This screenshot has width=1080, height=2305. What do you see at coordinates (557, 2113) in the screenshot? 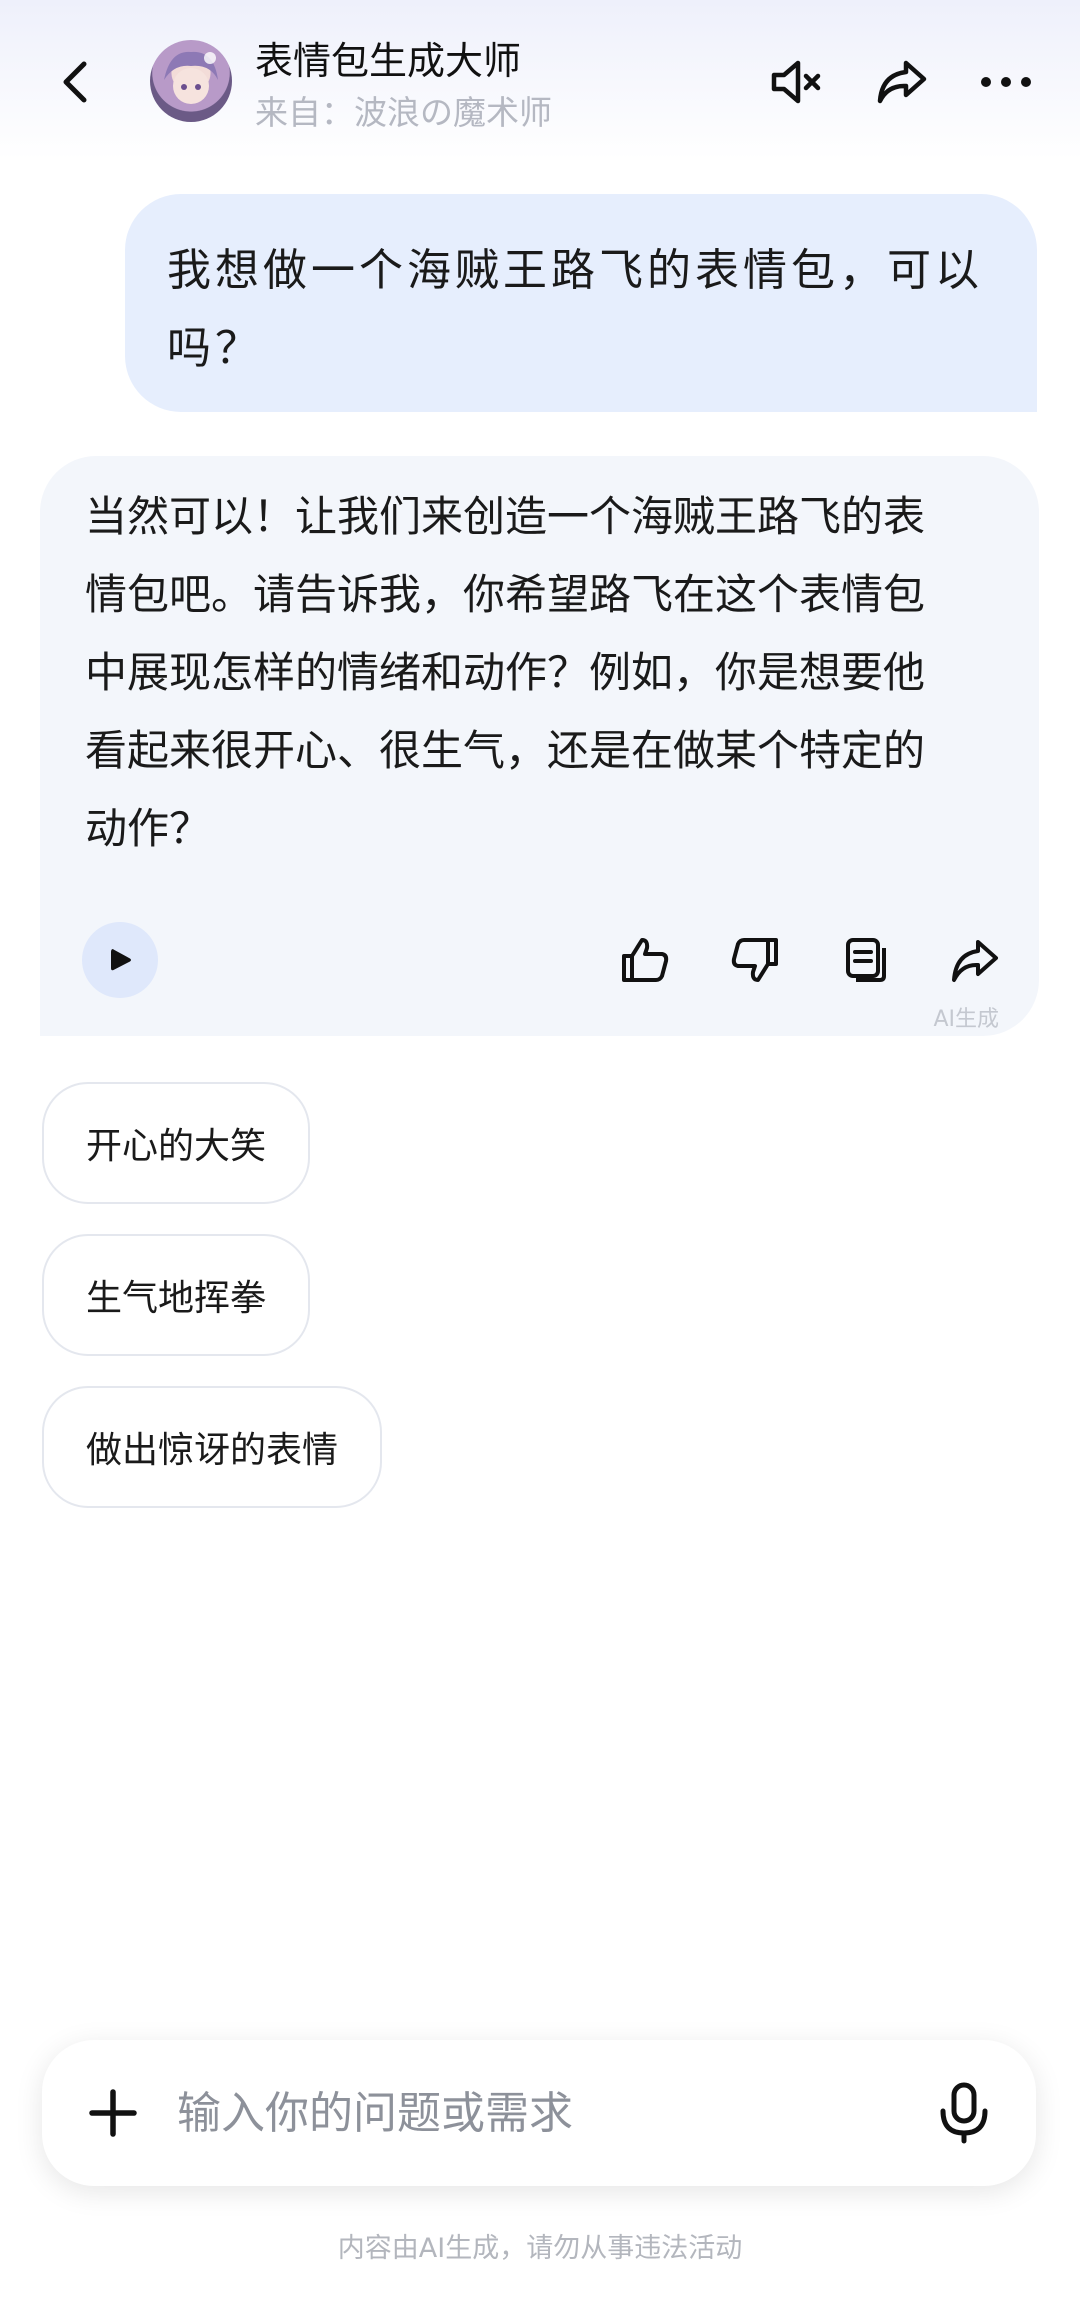
I see `message-input` at bounding box center [557, 2113].